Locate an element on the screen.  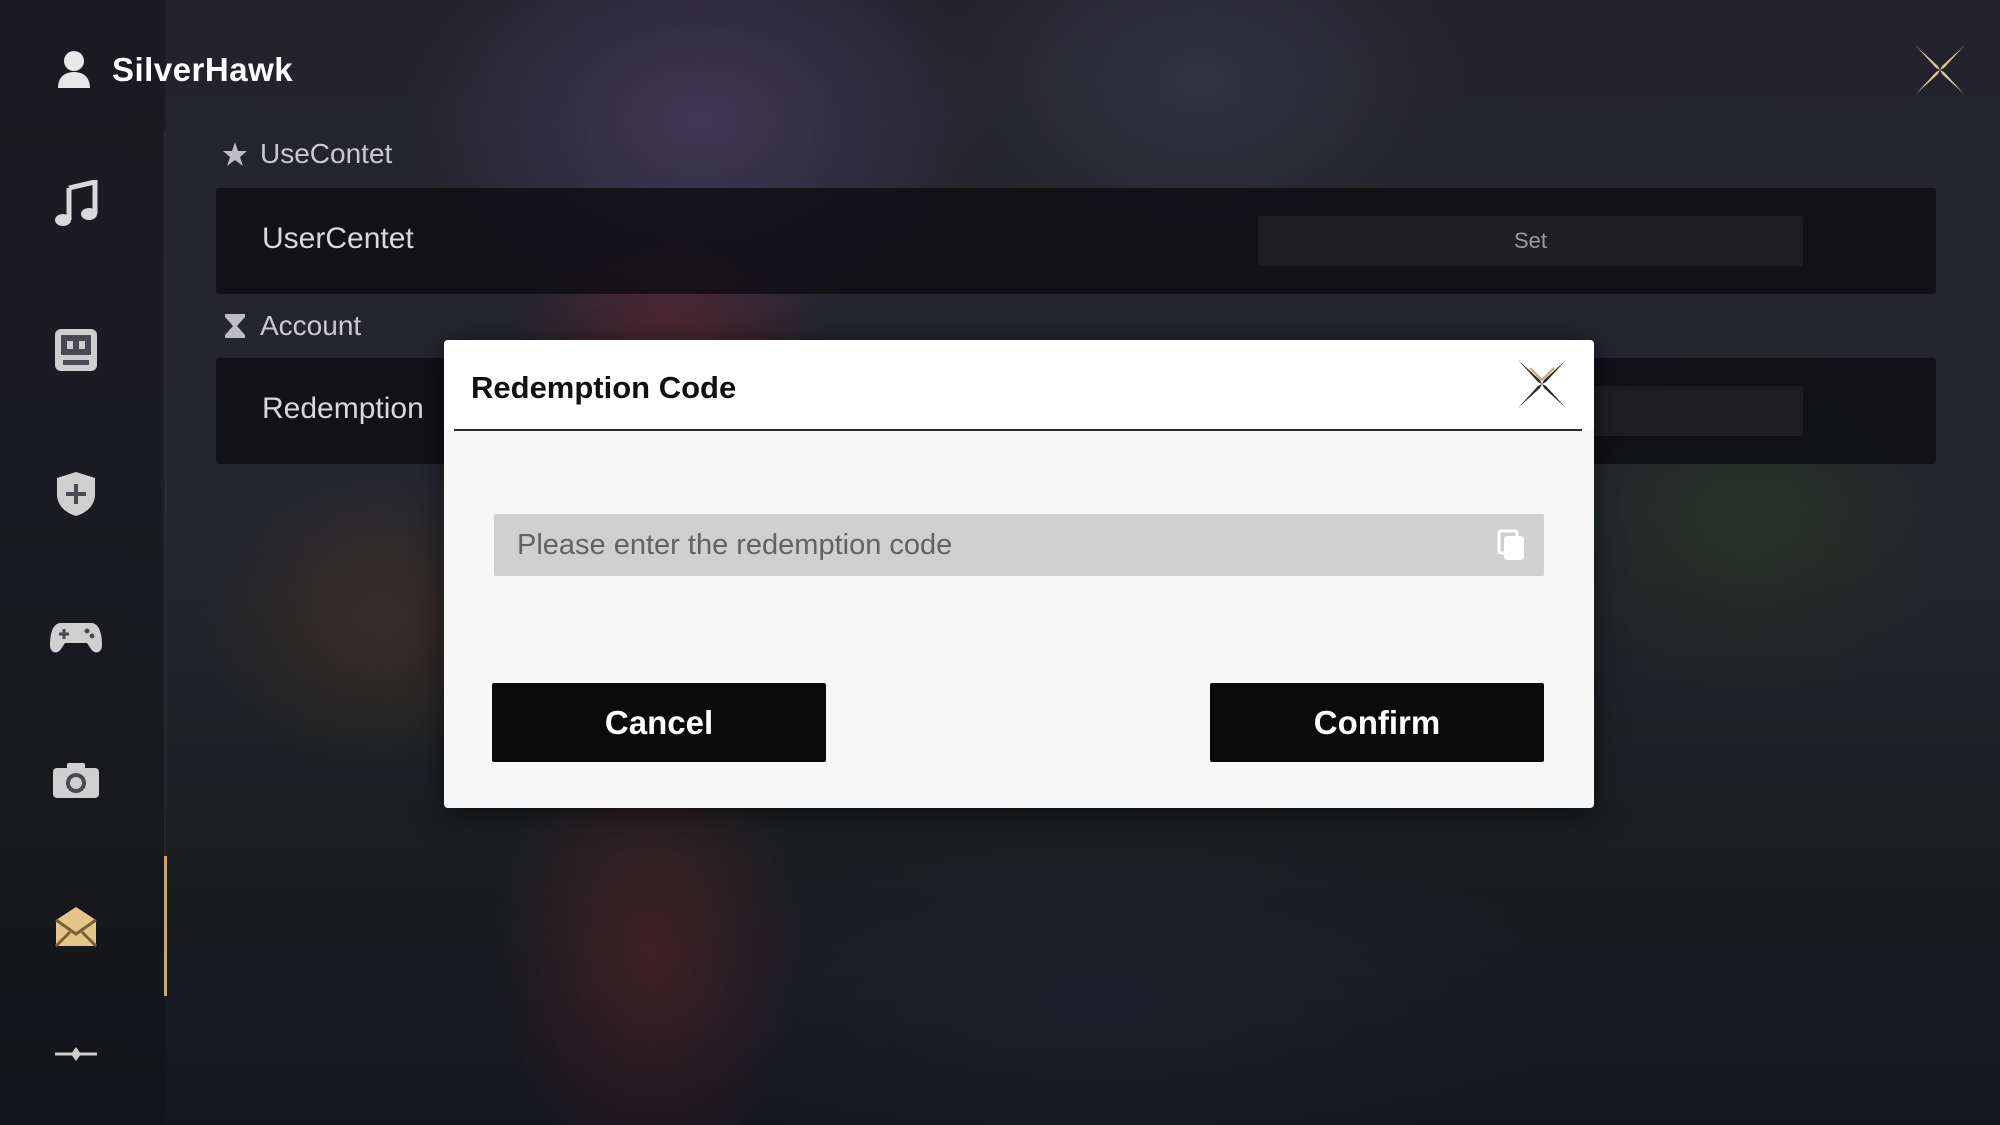
user-profile: SilverHawk is located at coordinates (174, 70).